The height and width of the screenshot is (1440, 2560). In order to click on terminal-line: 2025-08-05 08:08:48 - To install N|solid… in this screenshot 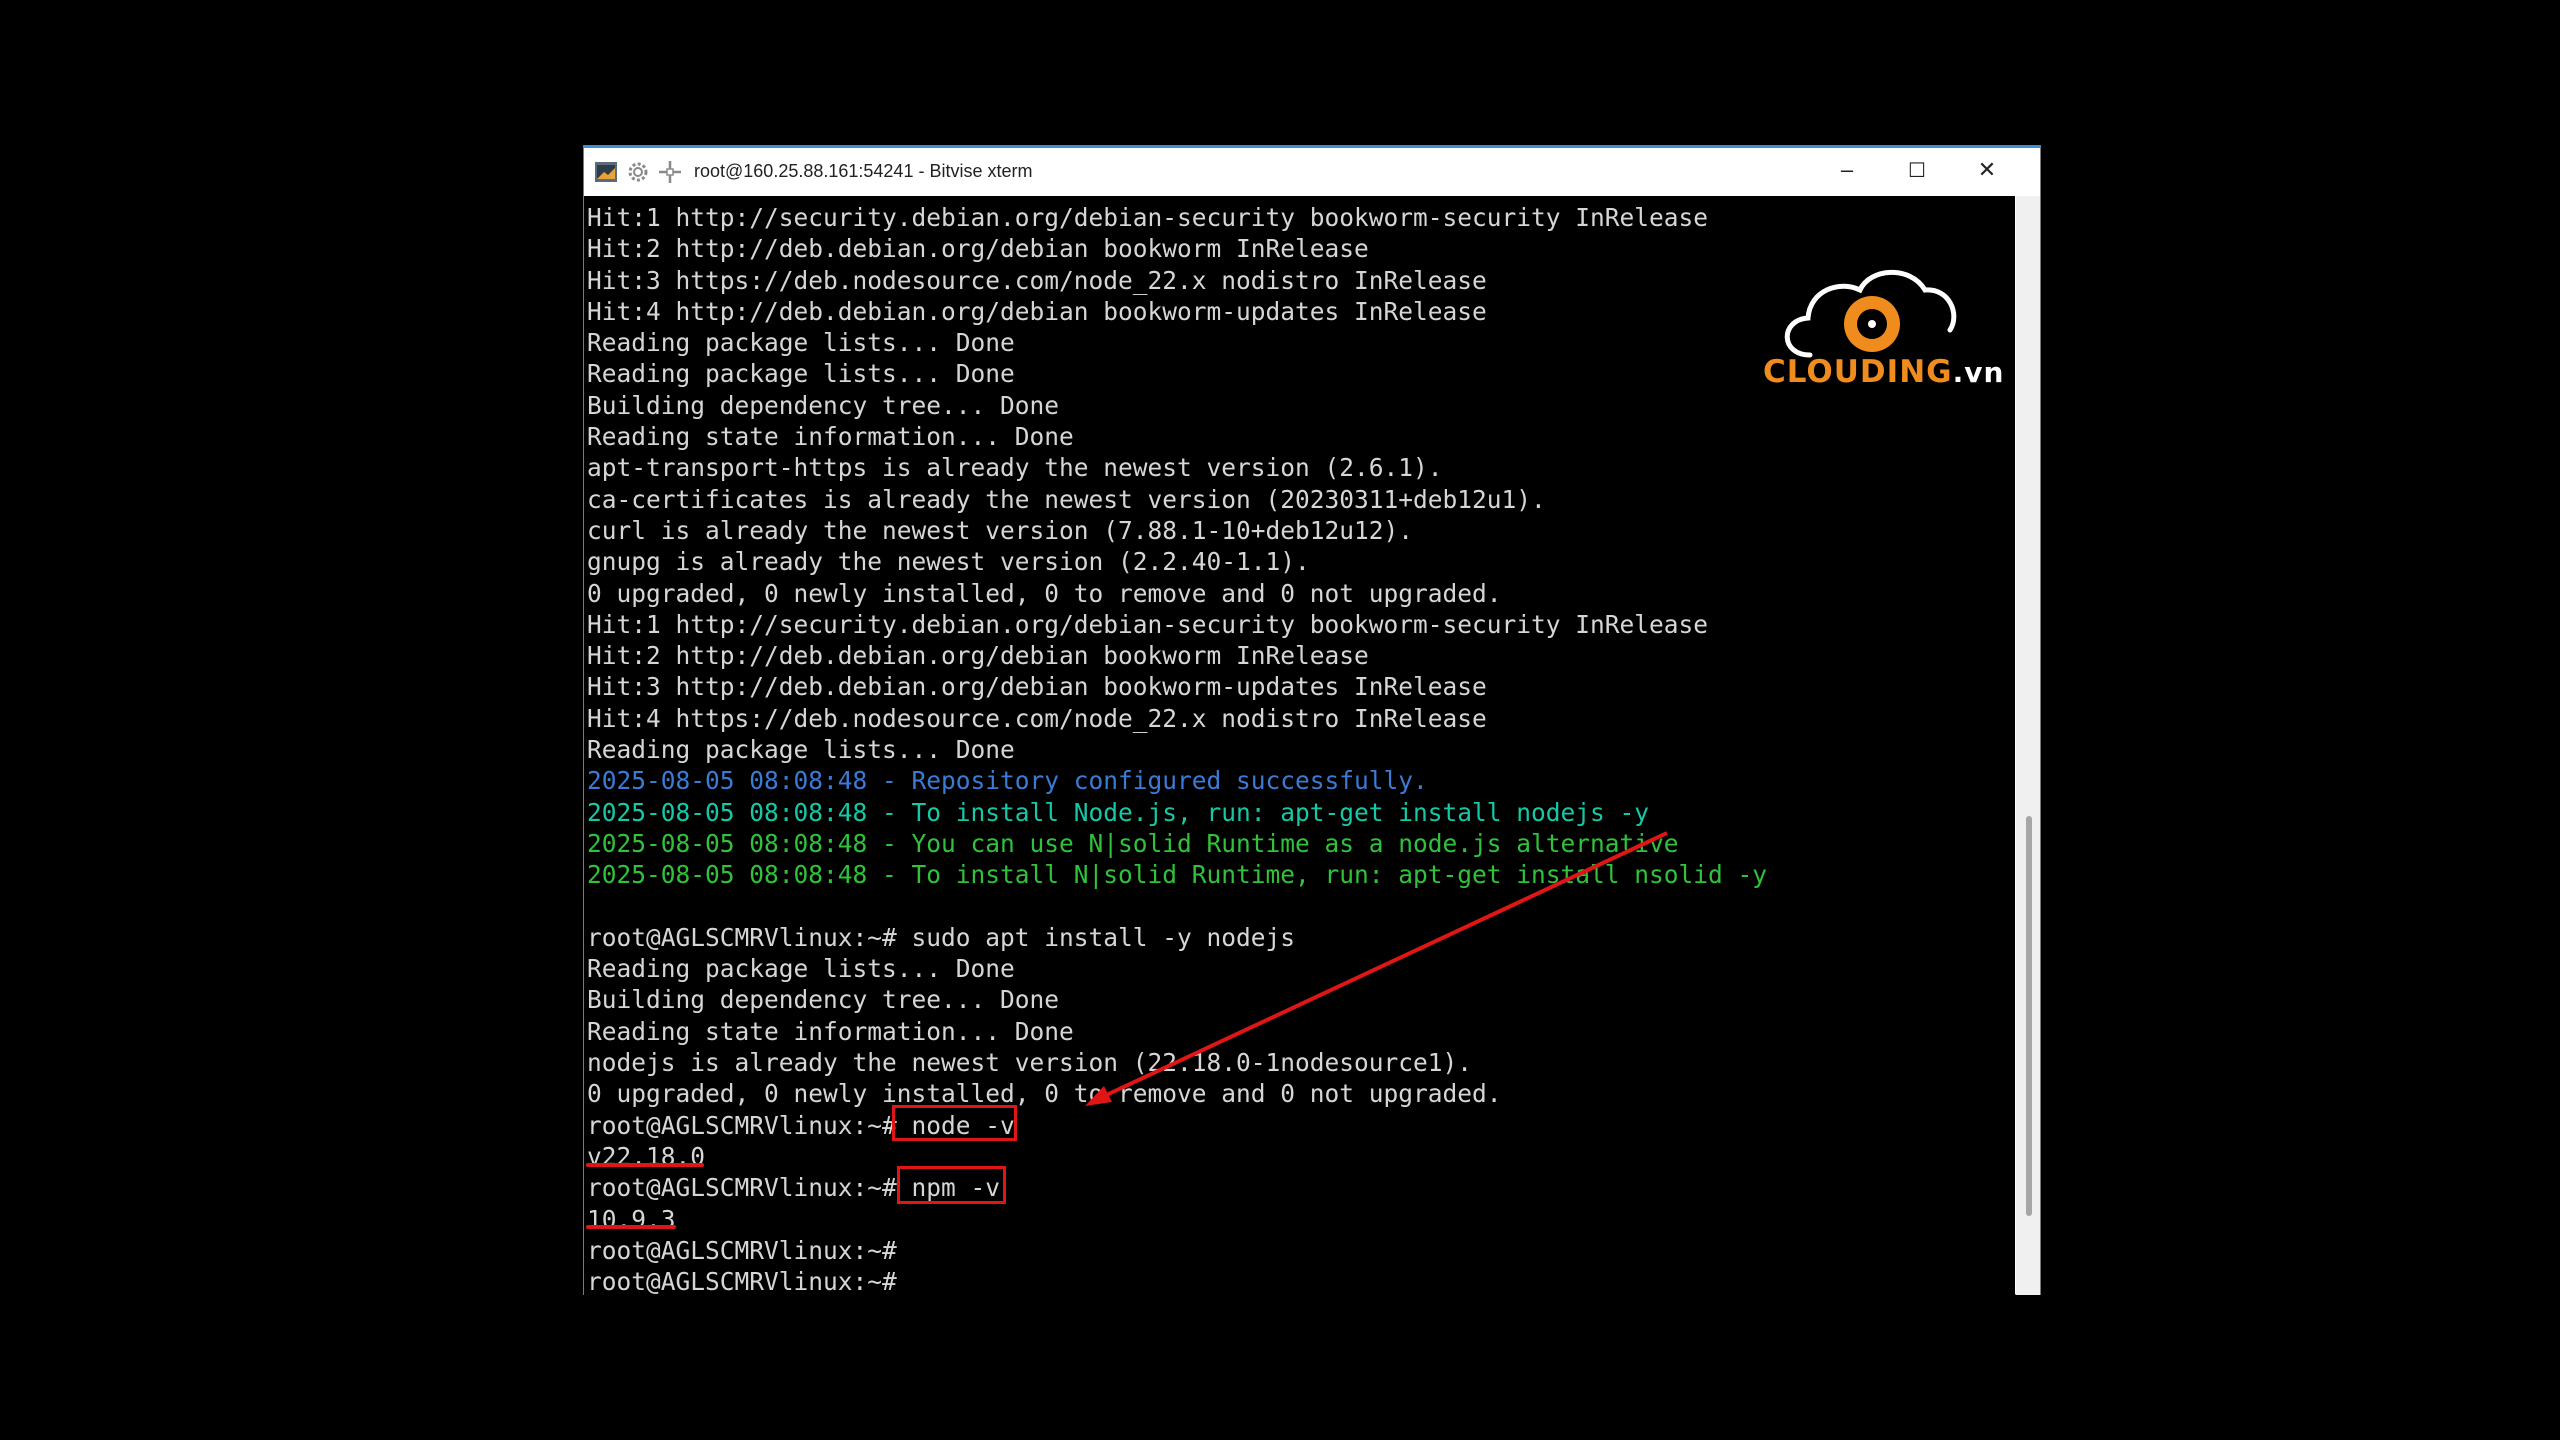, I will do `click(1177, 875)`.